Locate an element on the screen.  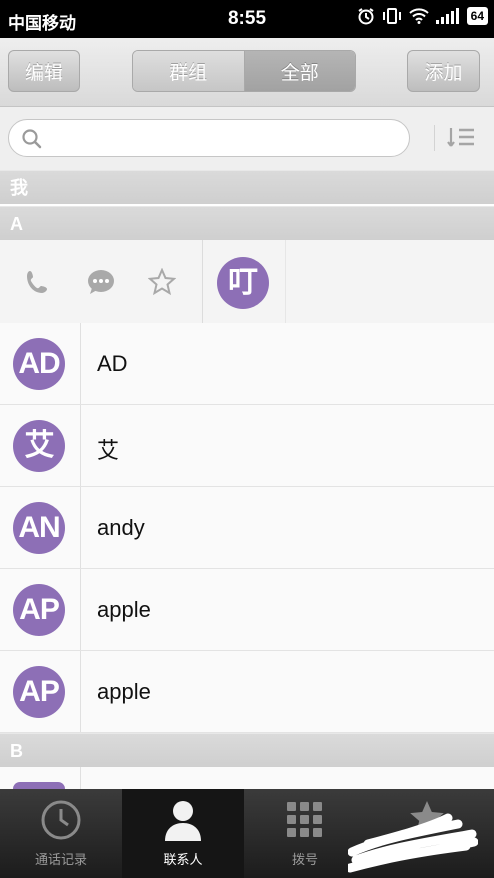
contact-name: 艾 is located at coordinates (108, 450).